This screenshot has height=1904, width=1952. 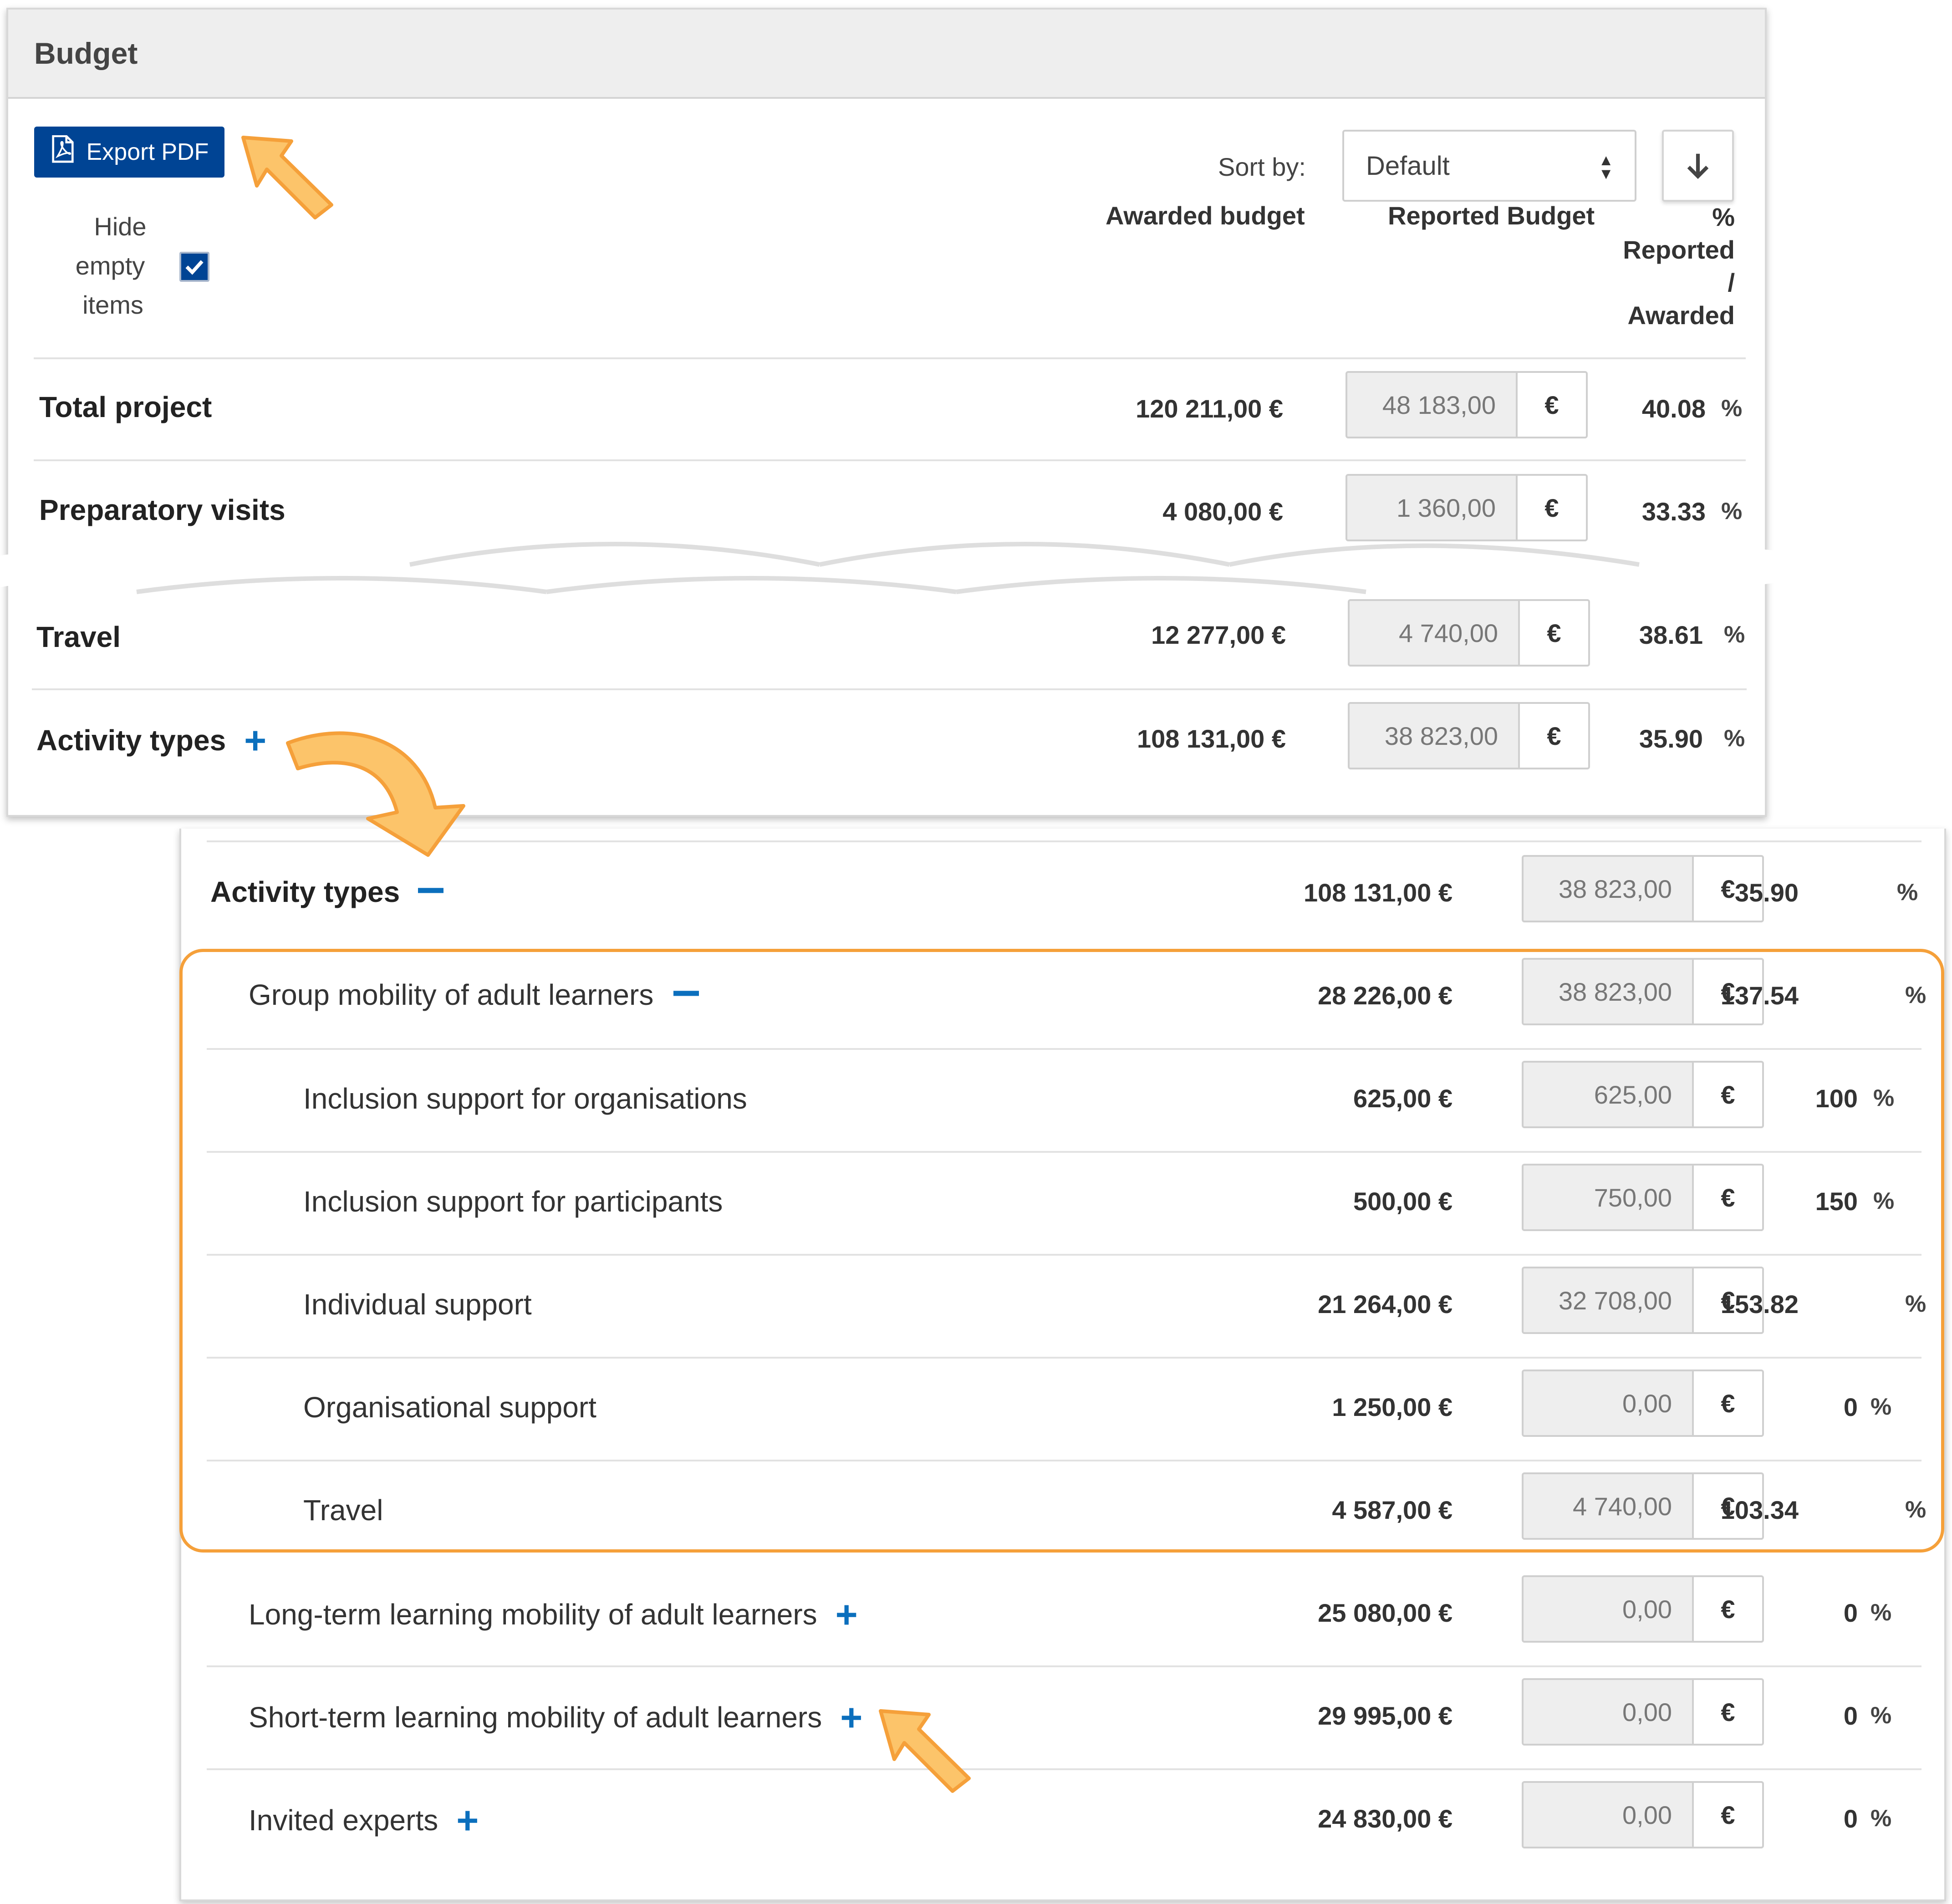 What do you see at coordinates (1850, 1818) in the screenshot?
I see `pct-invited-experts: 0` at bounding box center [1850, 1818].